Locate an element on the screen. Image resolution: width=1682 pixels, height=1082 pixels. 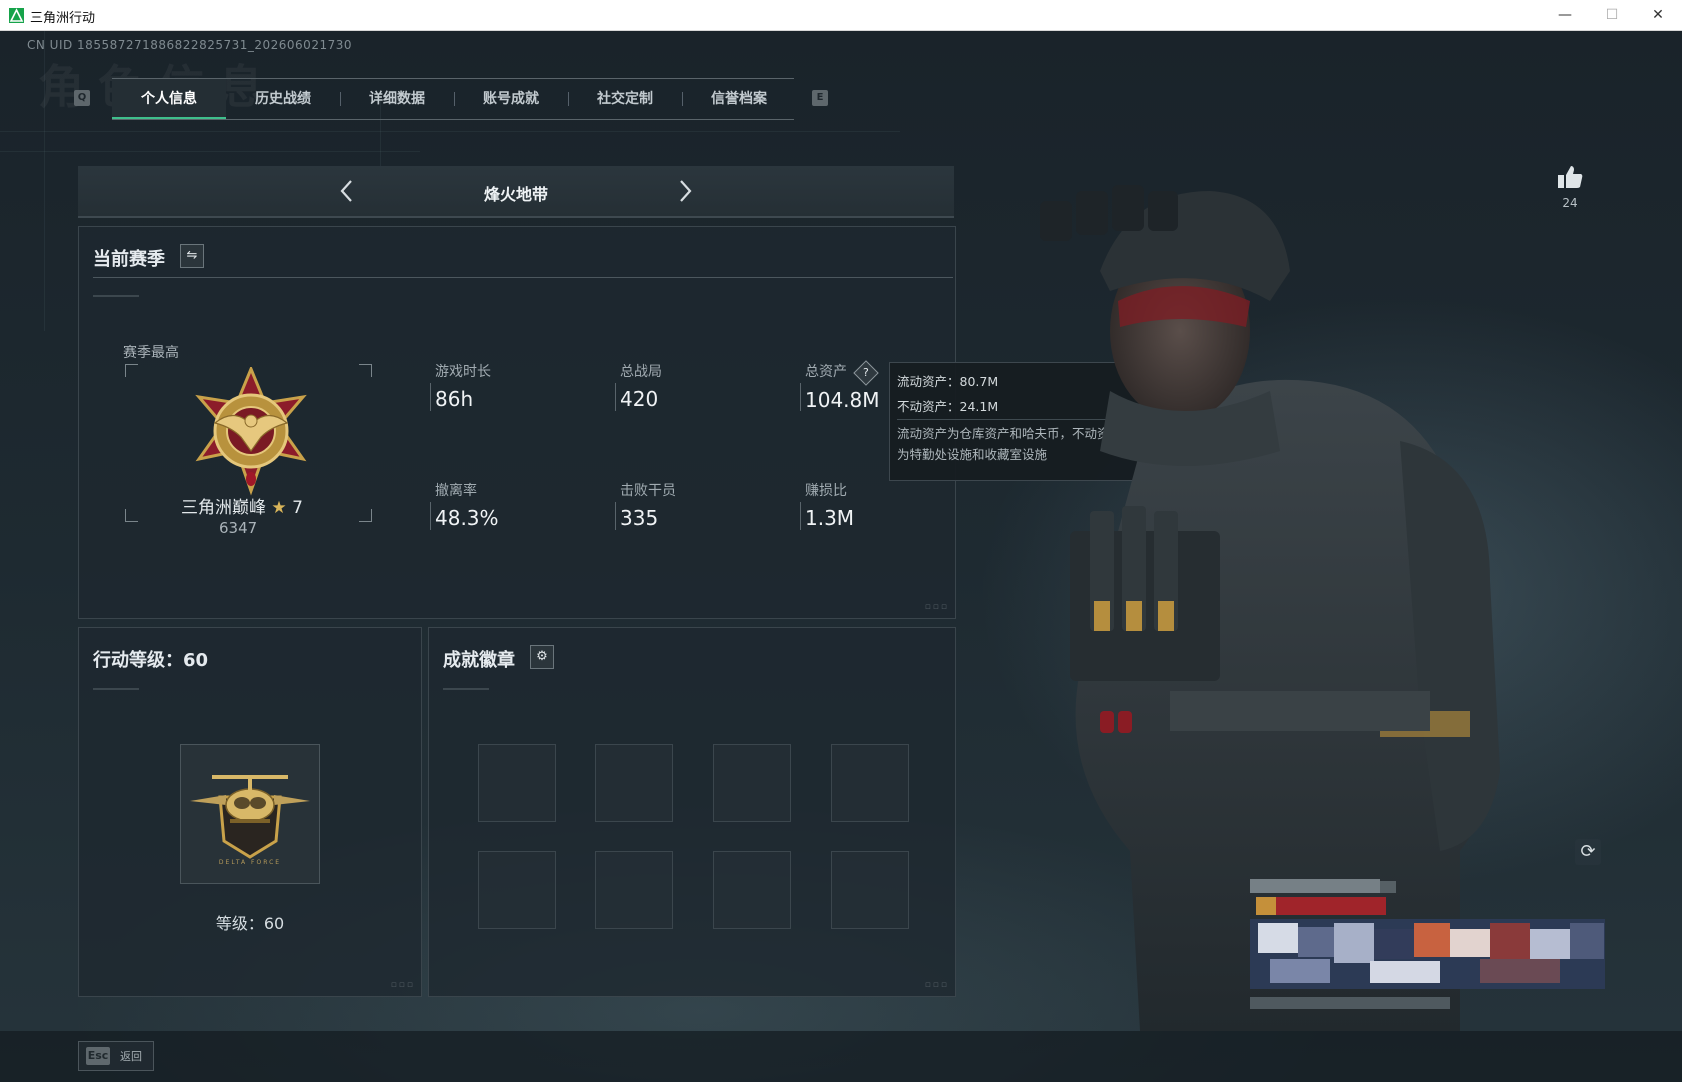
window-titlebar: 三角洲行动 — ☐ ✕ is located at coordinates (841, 15).